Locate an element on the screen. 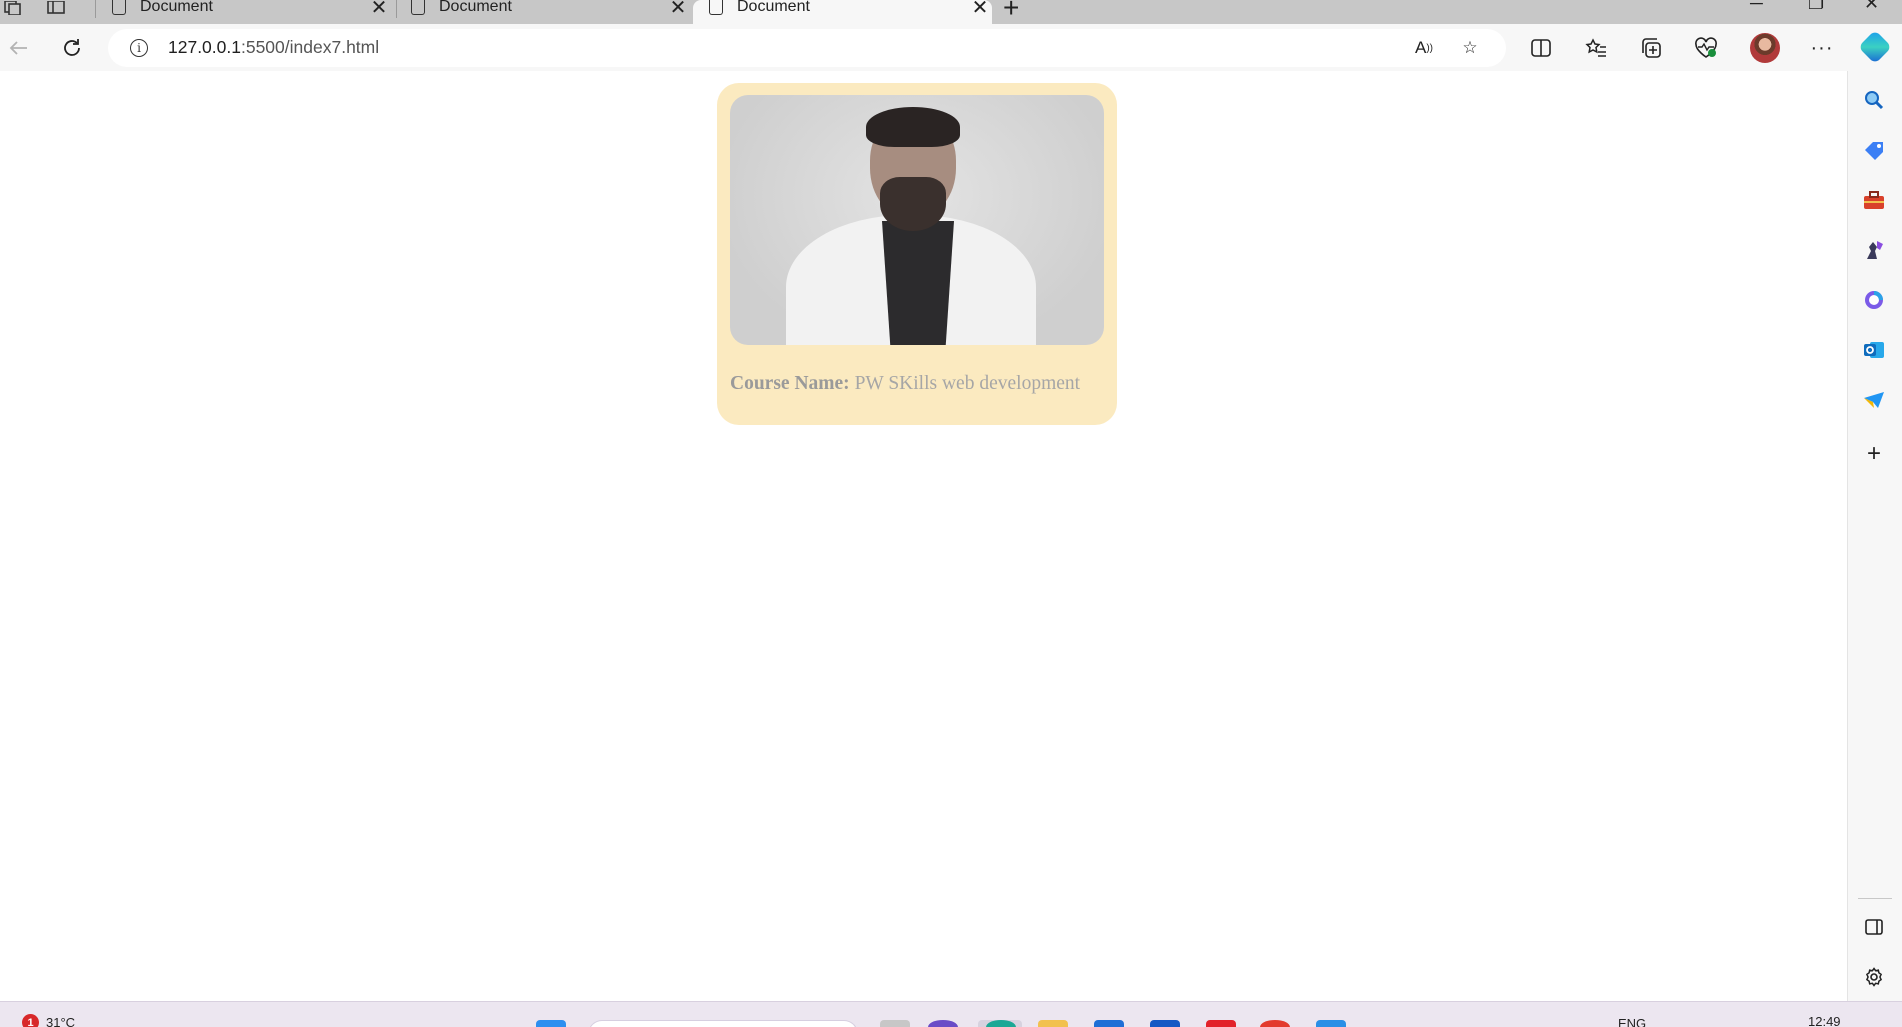  vscode-icon is located at coordinates (1331, 1023).